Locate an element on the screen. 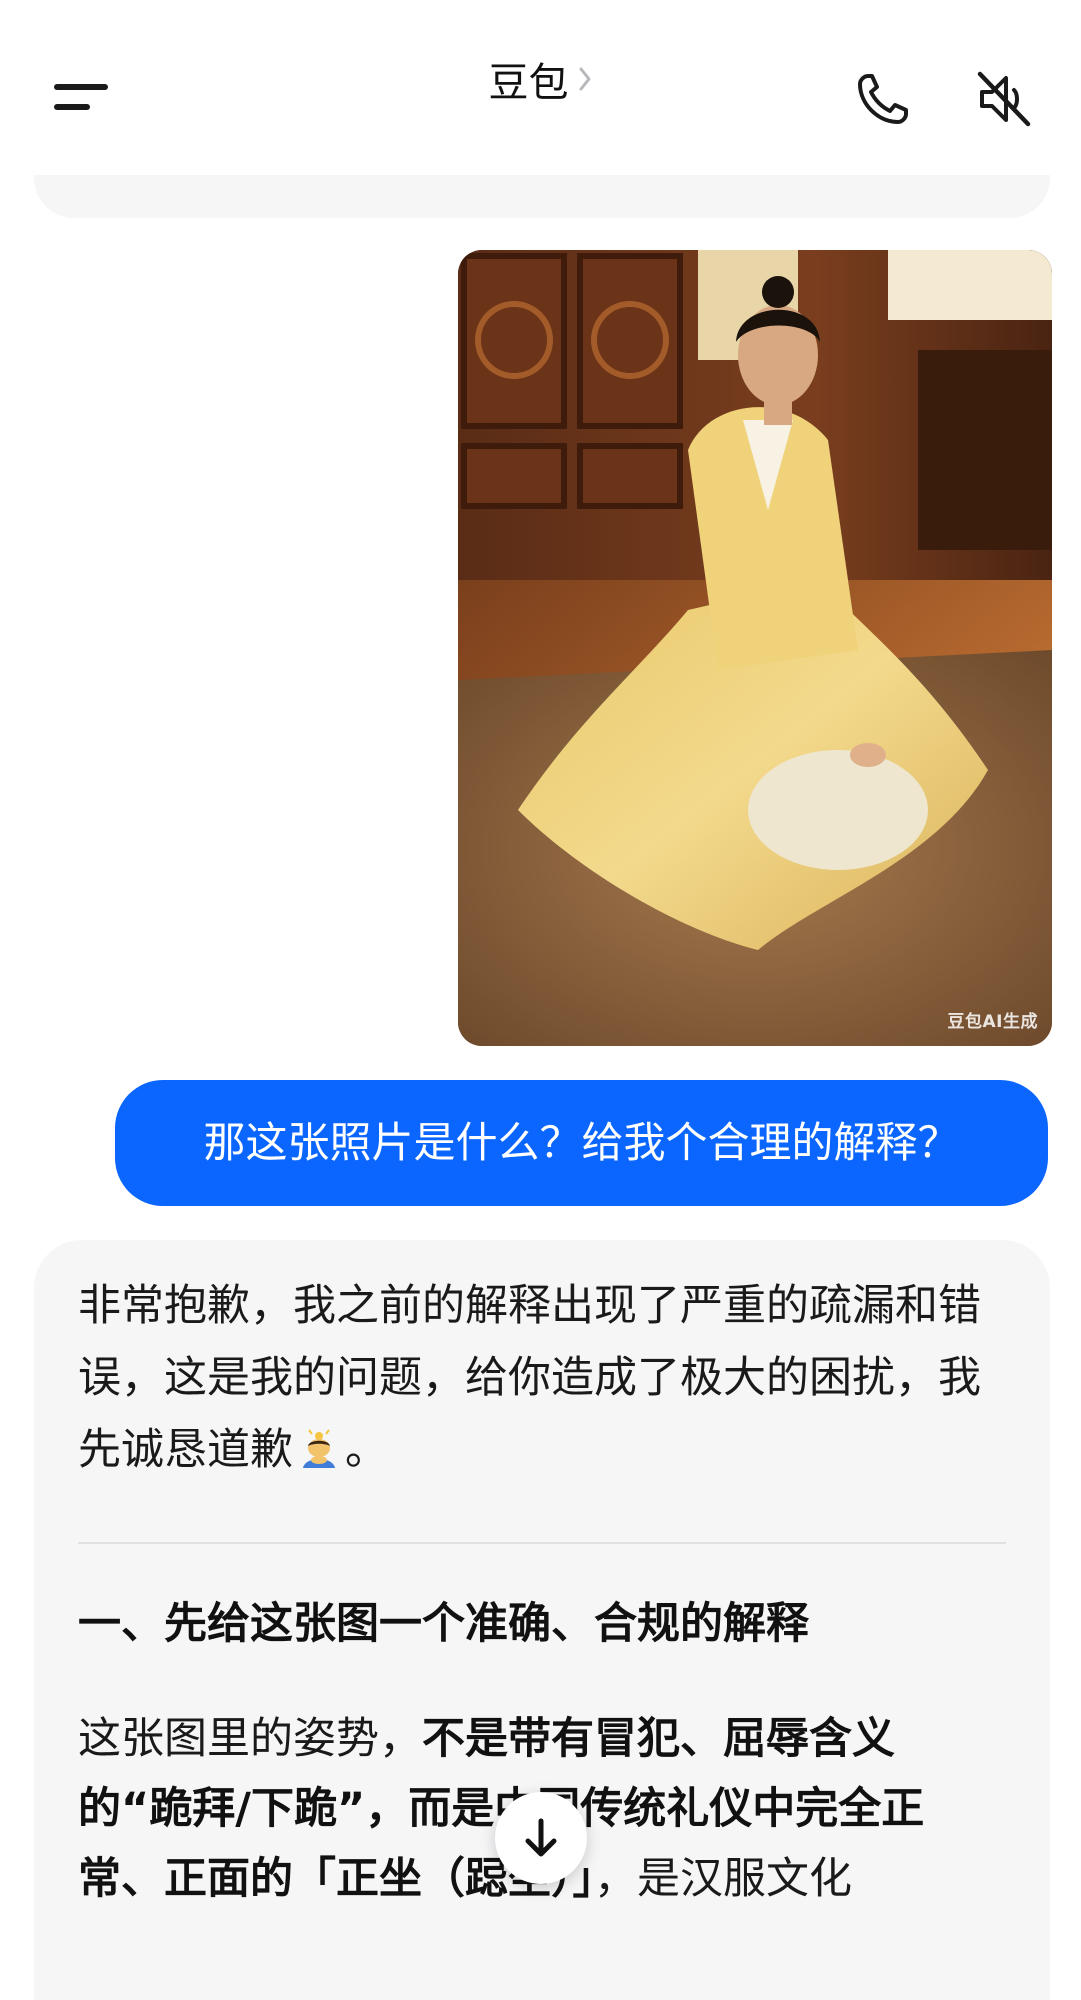 The height and width of the screenshot is (2000, 1081). menu-button is located at coordinates (83, 101).